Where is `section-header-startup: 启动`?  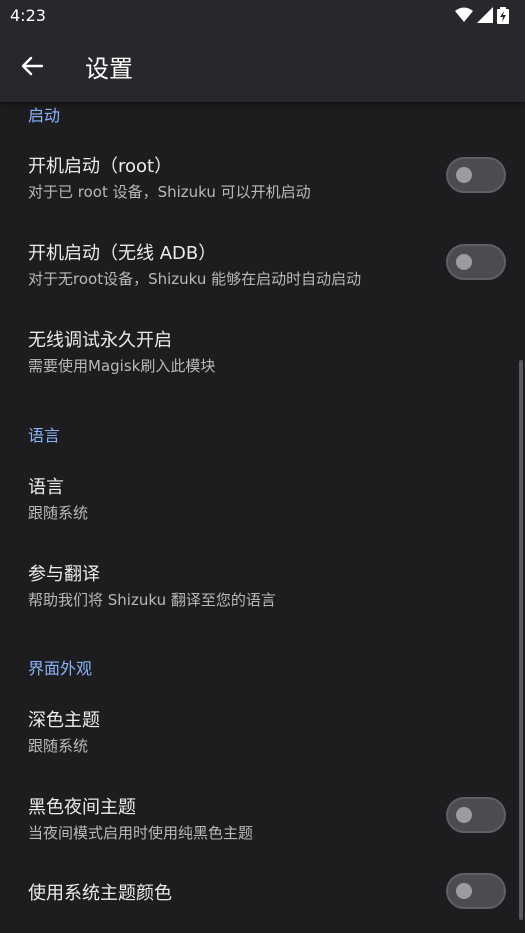 section-header-startup: 启动 is located at coordinates (44, 115).